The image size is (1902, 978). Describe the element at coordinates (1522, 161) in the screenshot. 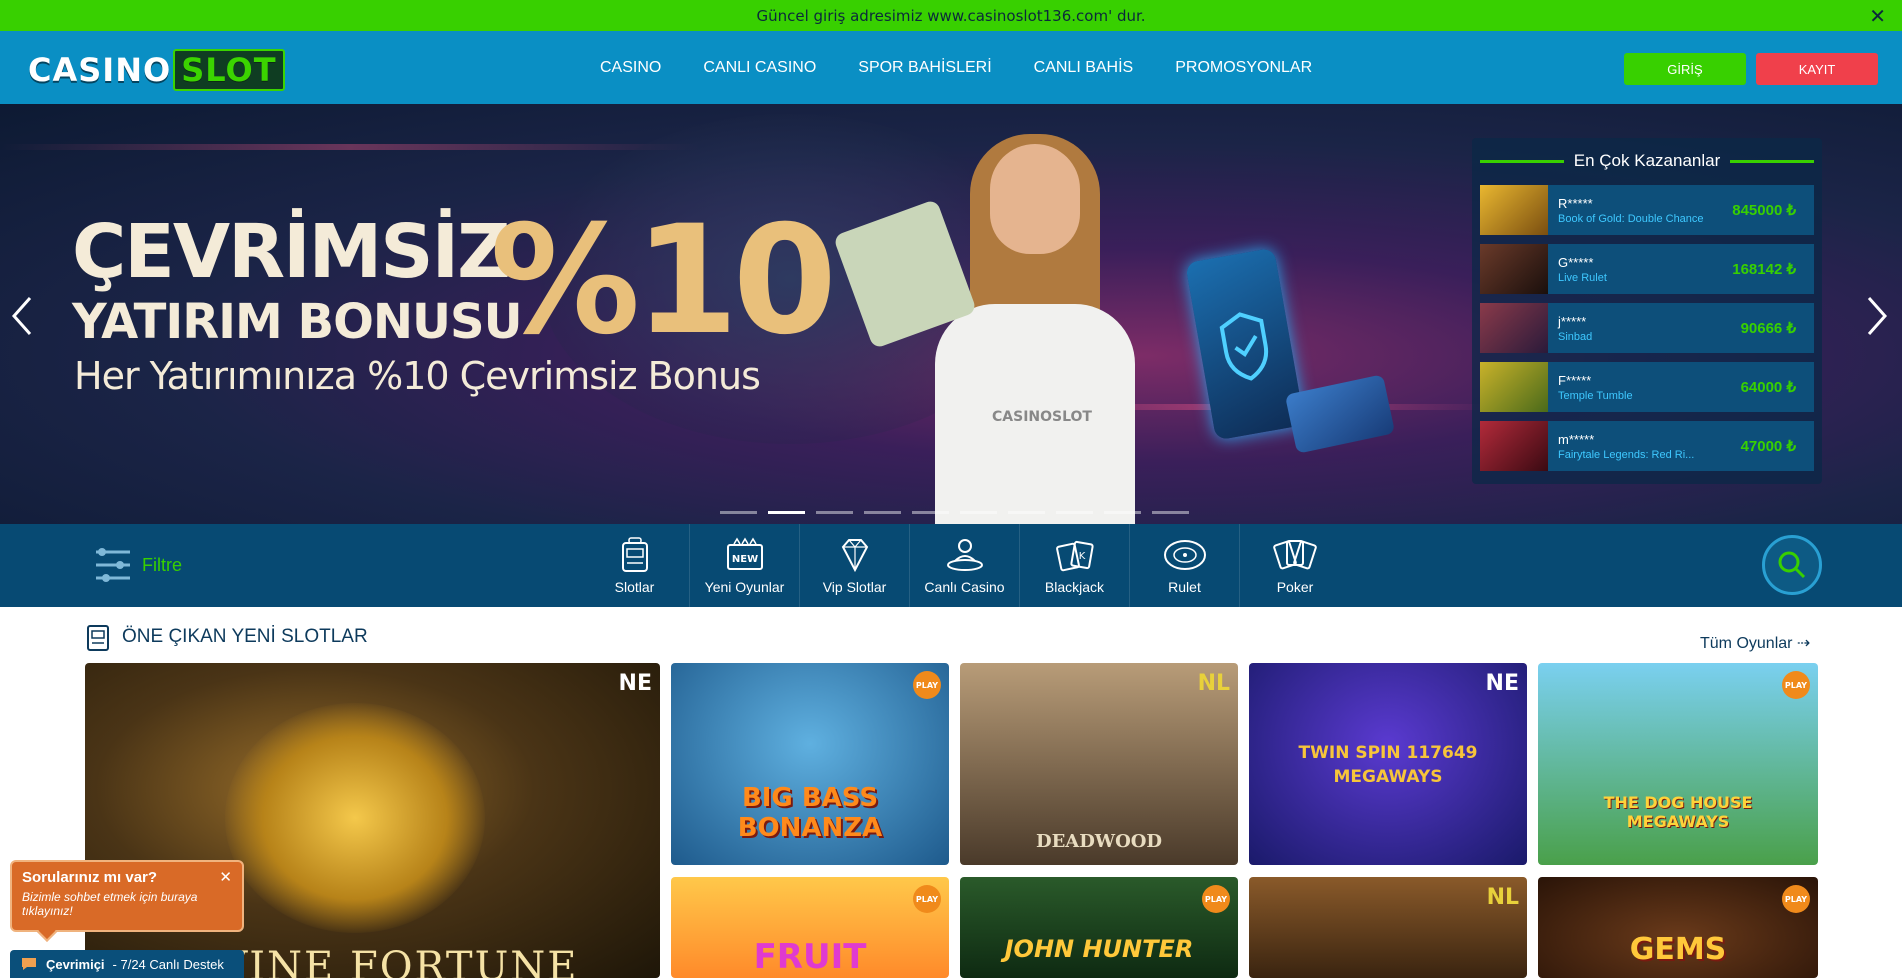

I see `divider` at that location.